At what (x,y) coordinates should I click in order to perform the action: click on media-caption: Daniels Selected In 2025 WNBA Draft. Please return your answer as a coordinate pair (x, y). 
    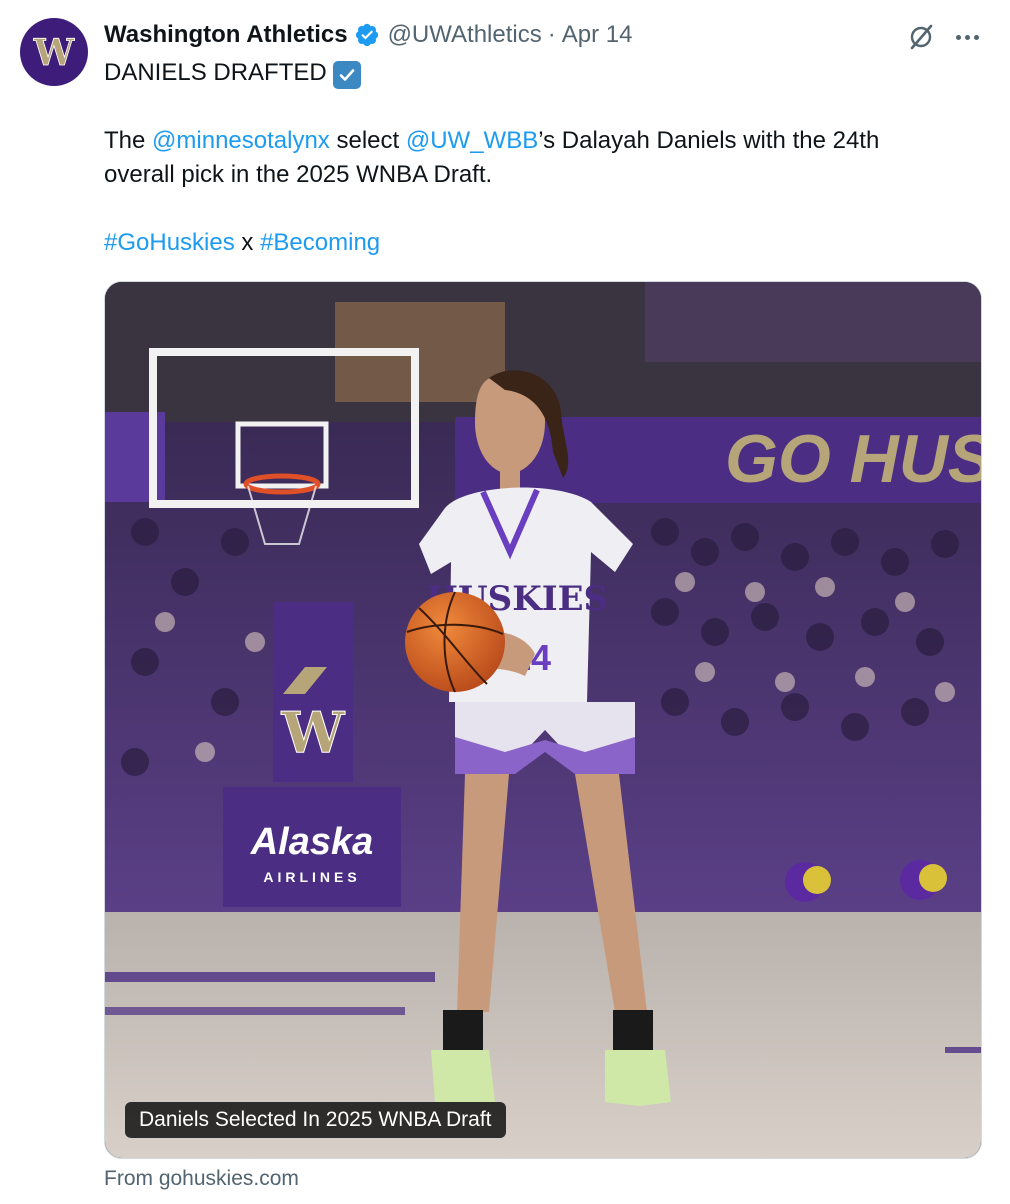
    Looking at the image, I should click on (315, 1120).